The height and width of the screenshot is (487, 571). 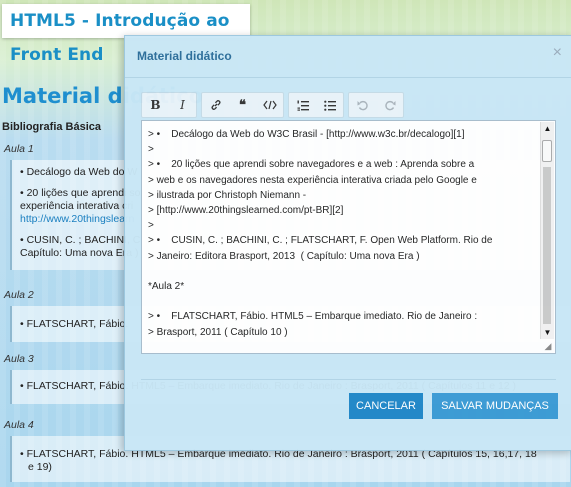 I want to click on bibliography-label: Bibliografia Básica, so click(x=52, y=127).